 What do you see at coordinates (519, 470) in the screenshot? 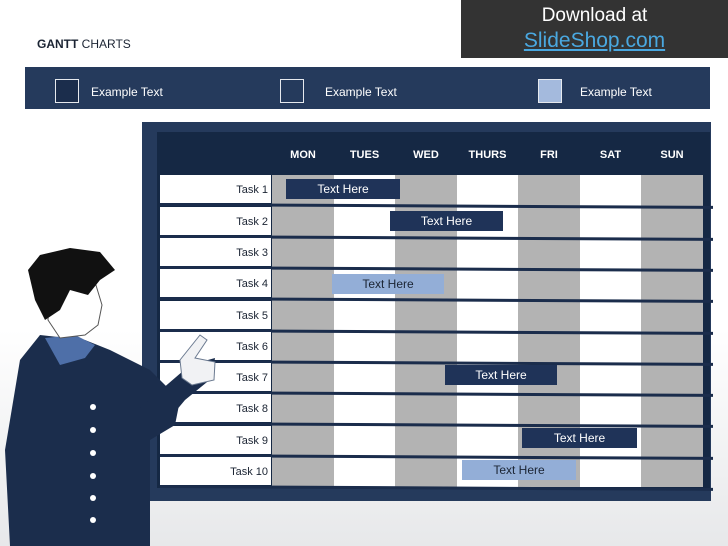
I see `gantt-bar-6: Text Here` at bounding box center [519, 470].